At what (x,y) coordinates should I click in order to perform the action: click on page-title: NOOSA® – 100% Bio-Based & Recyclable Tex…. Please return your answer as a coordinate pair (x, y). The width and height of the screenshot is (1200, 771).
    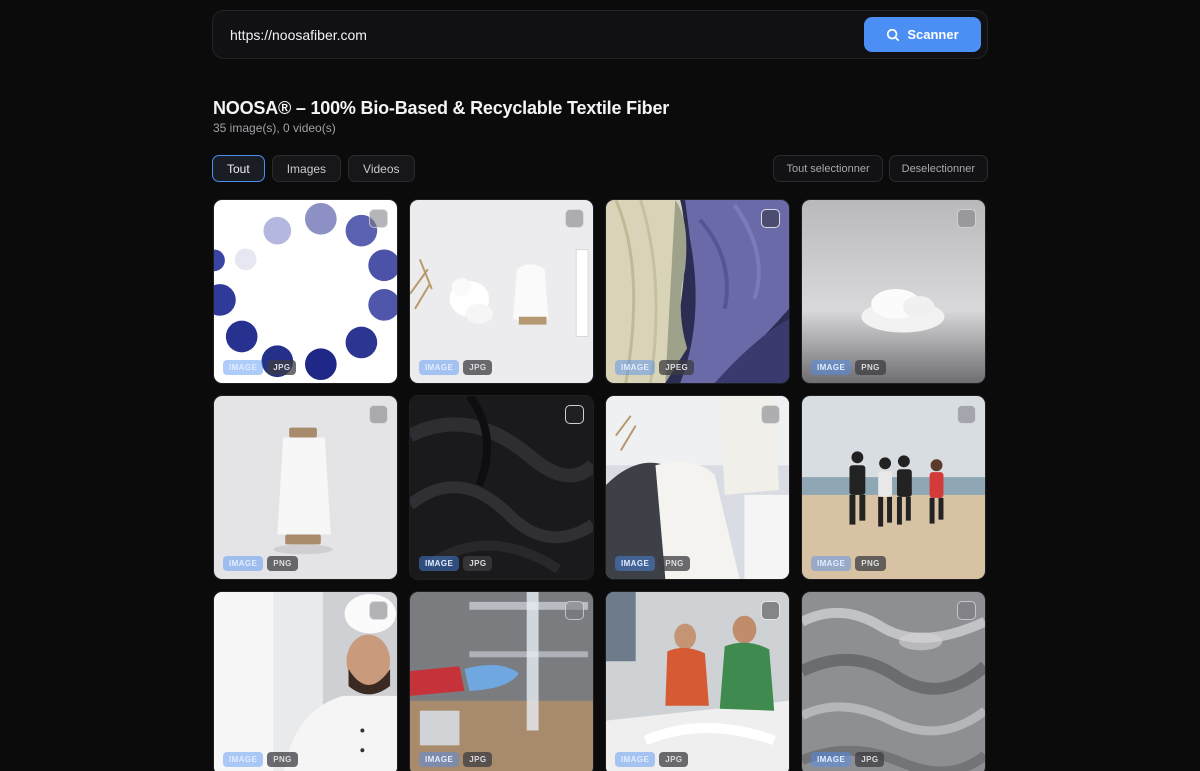
    Looking at the image, I should click on (441, 108).